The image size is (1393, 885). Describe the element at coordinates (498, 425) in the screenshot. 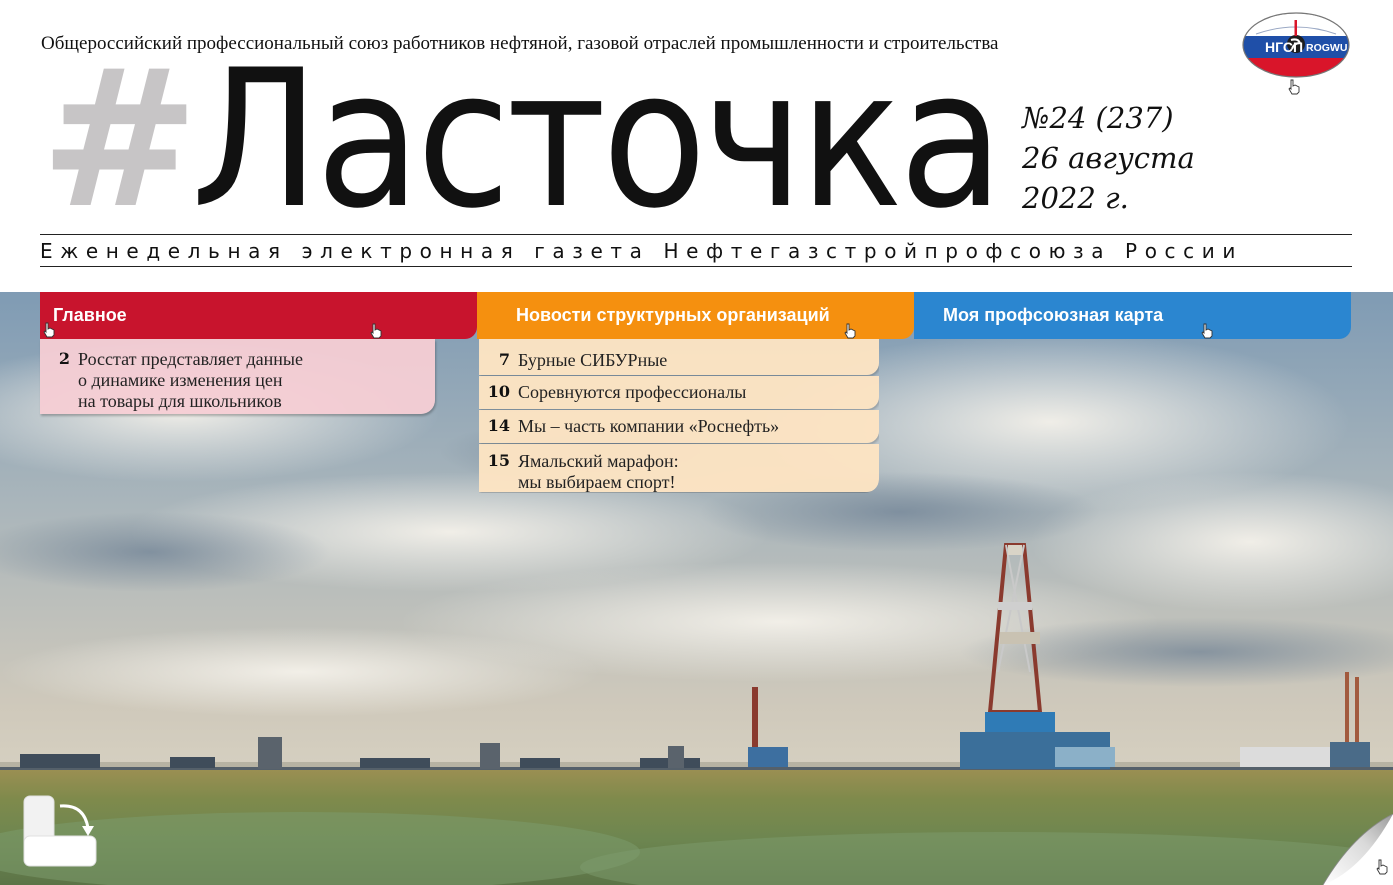

I see `item-page-number: 14` at that location.